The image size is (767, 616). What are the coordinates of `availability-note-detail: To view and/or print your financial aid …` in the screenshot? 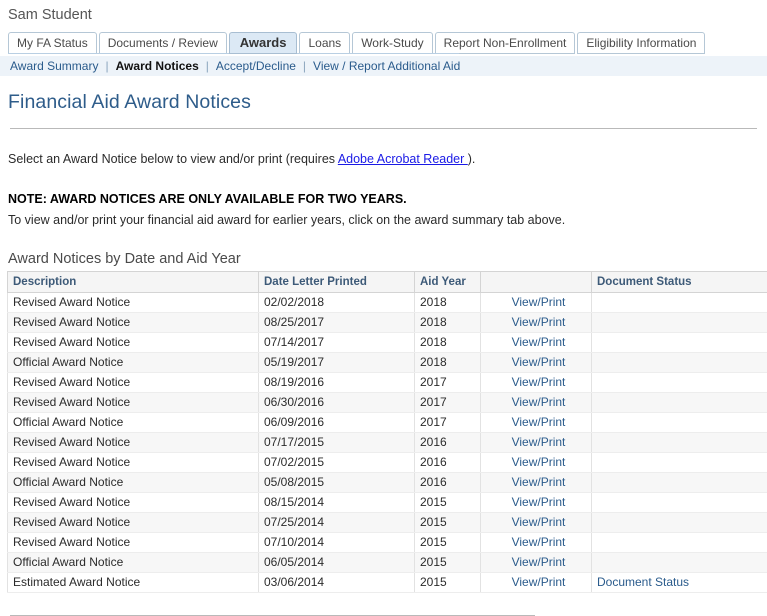 It's located at (387, 220).